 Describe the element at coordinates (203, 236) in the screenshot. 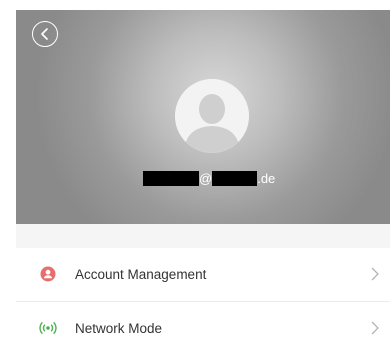

I see `section-spacer` at that location.